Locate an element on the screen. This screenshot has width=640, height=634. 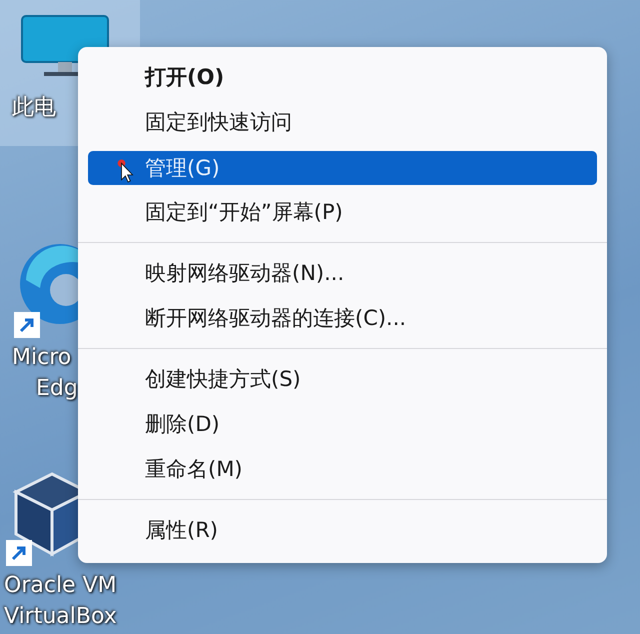
menu-item: 创建快捷方式(S) is located at coordinates (342, 379).